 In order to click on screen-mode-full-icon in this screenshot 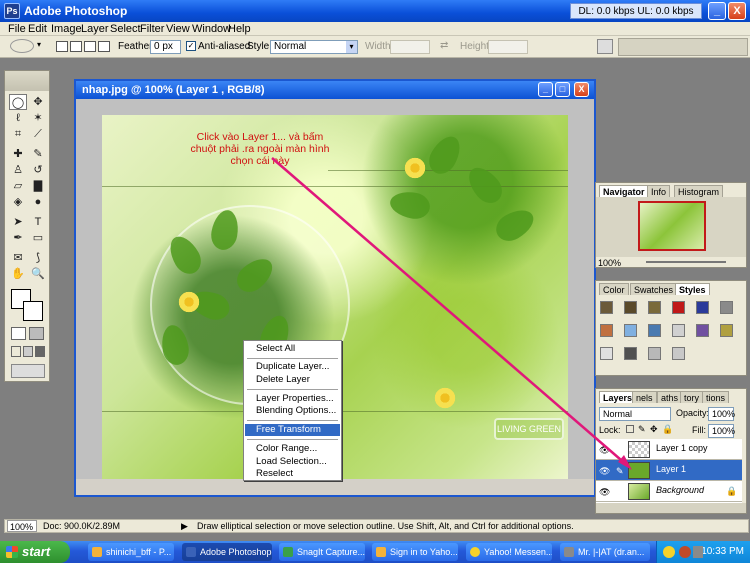, I will do `click(28, 351)`.